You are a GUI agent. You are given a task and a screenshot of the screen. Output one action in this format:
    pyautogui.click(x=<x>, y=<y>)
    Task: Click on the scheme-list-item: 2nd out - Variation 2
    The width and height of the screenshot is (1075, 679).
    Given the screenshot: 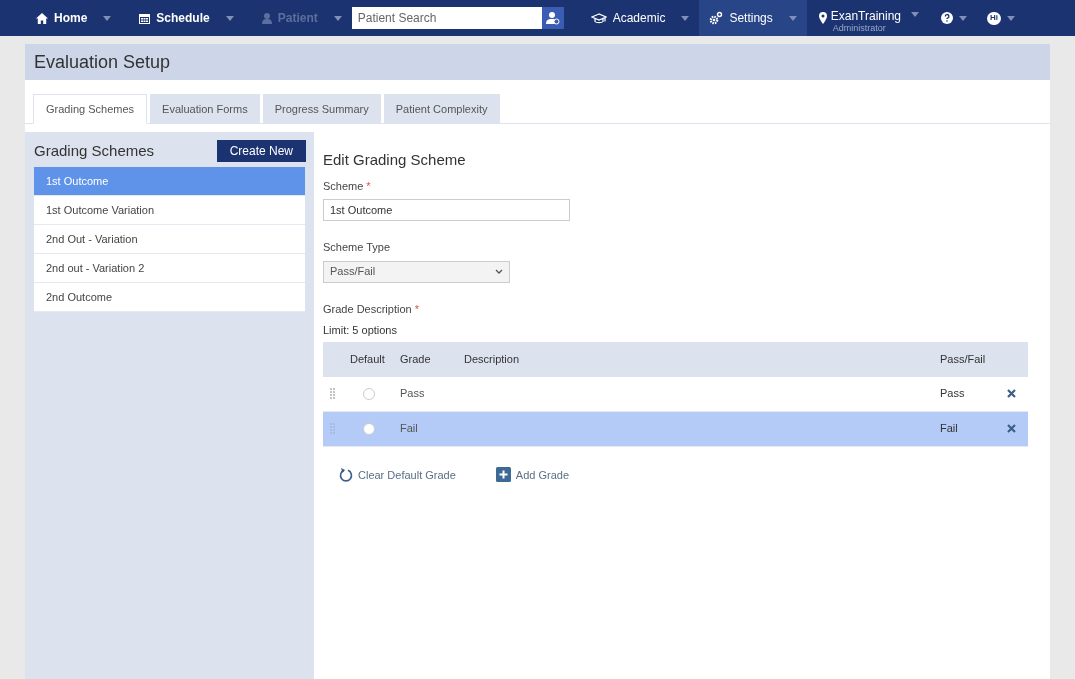 What is the action you would take?
    pyautogui.click(x=169, y=268)
    